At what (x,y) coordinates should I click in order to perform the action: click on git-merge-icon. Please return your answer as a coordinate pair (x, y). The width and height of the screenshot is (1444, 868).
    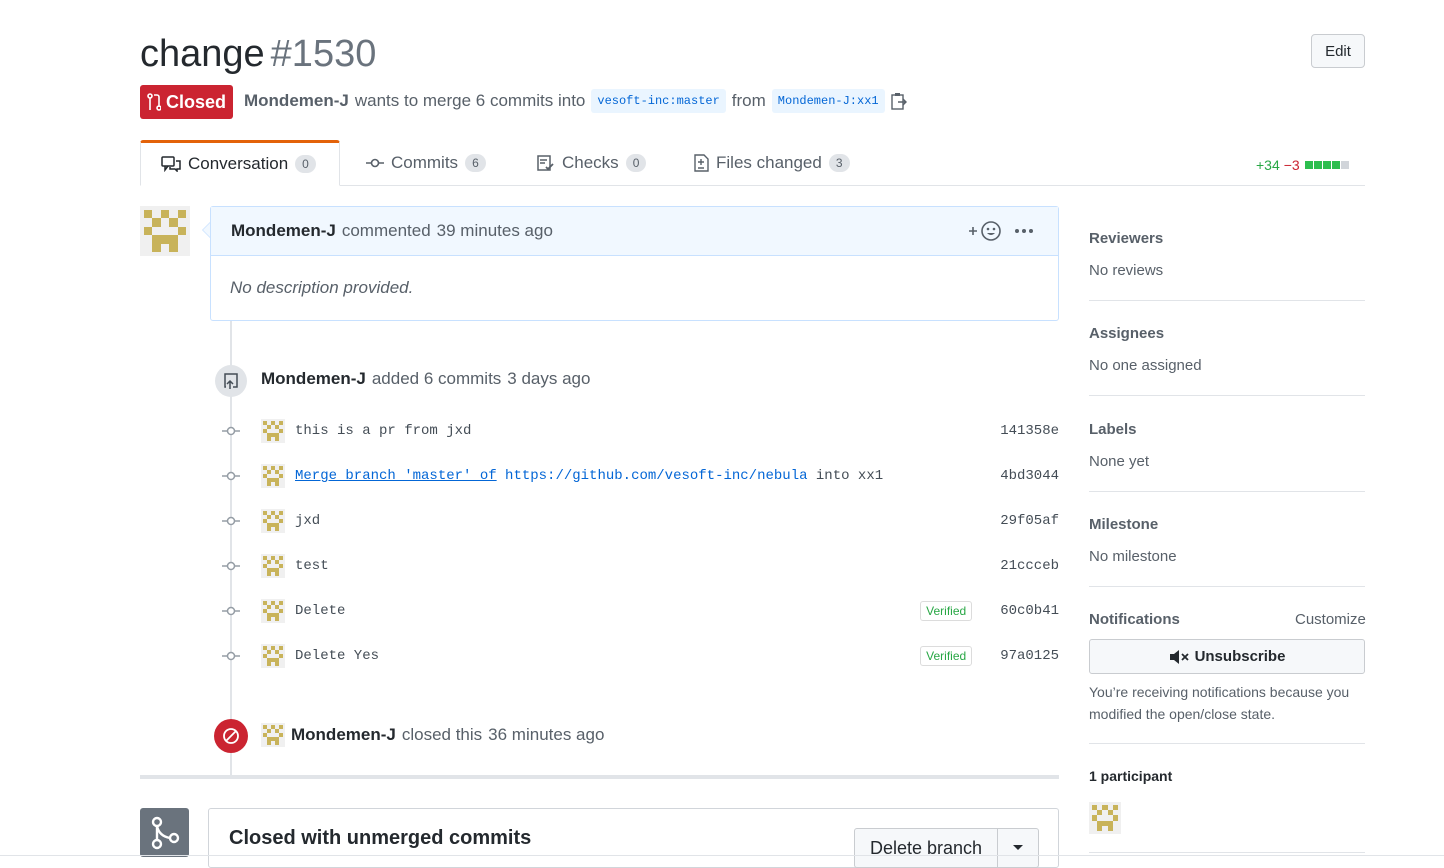
    Looking at the image, I should click on (165, 832).